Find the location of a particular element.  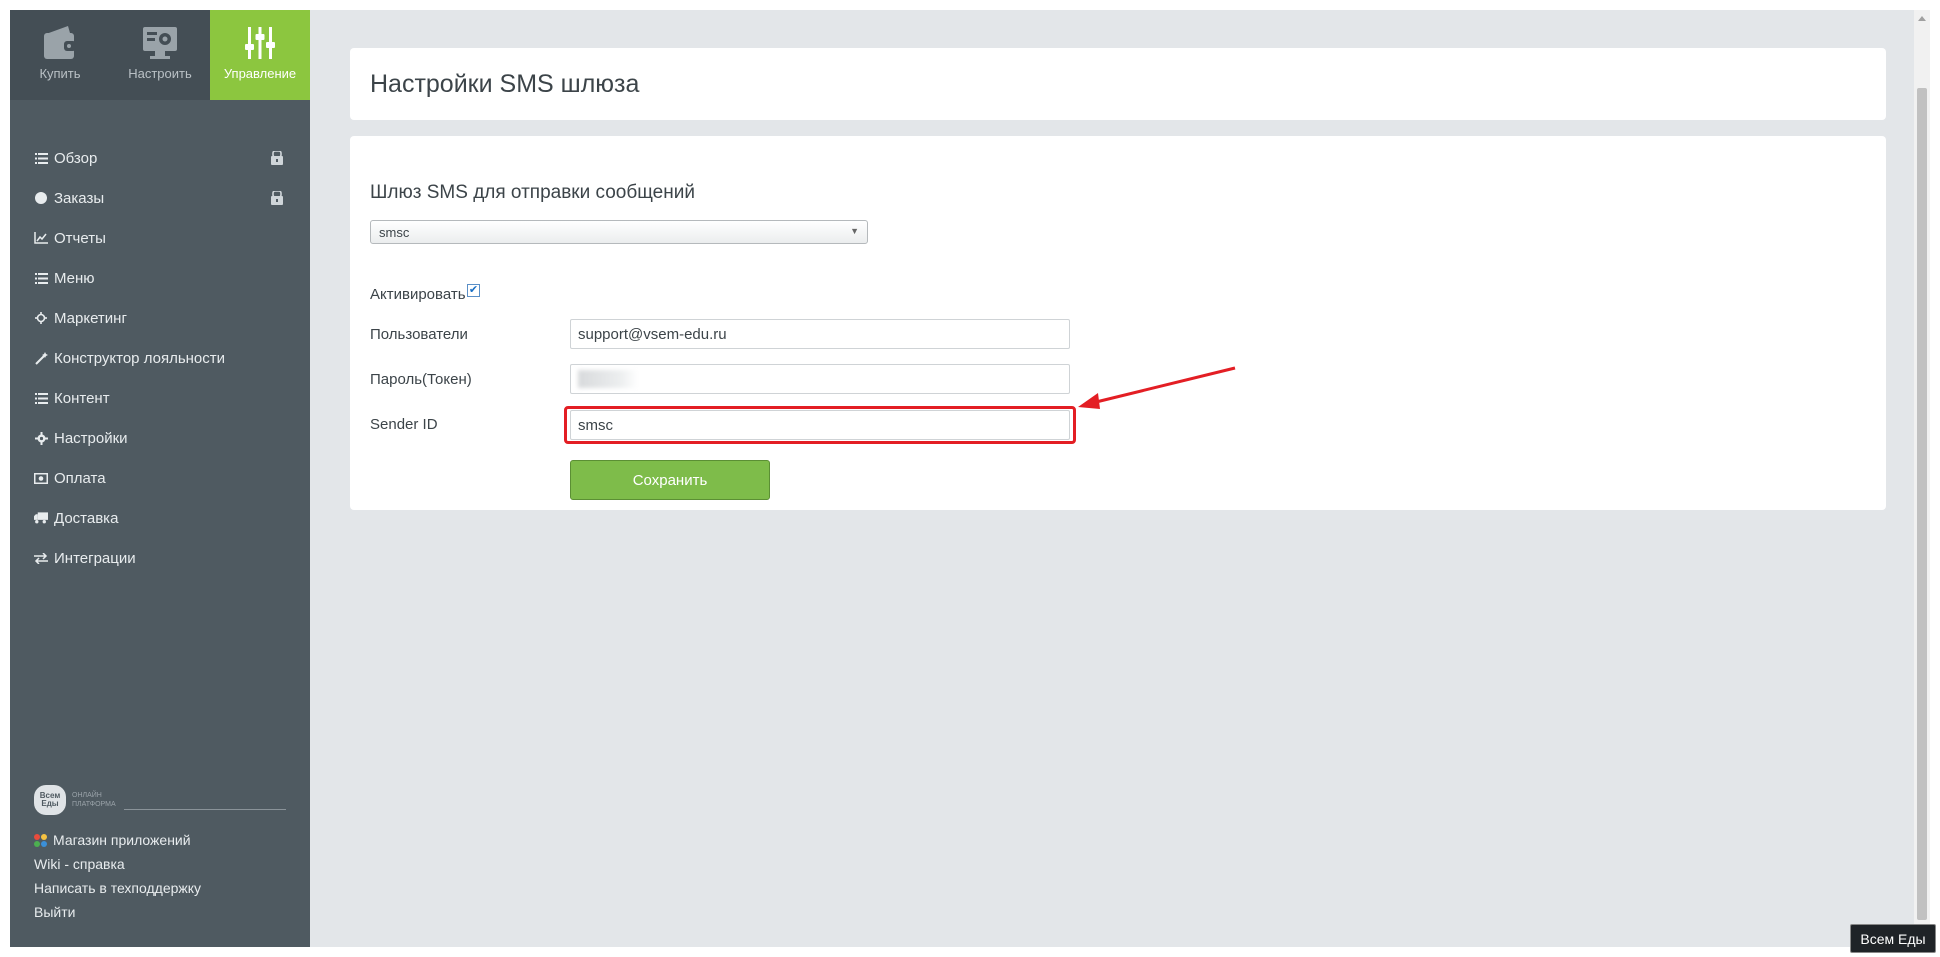

brand-logo: Всем Еды is located at coordinates (50, 800).